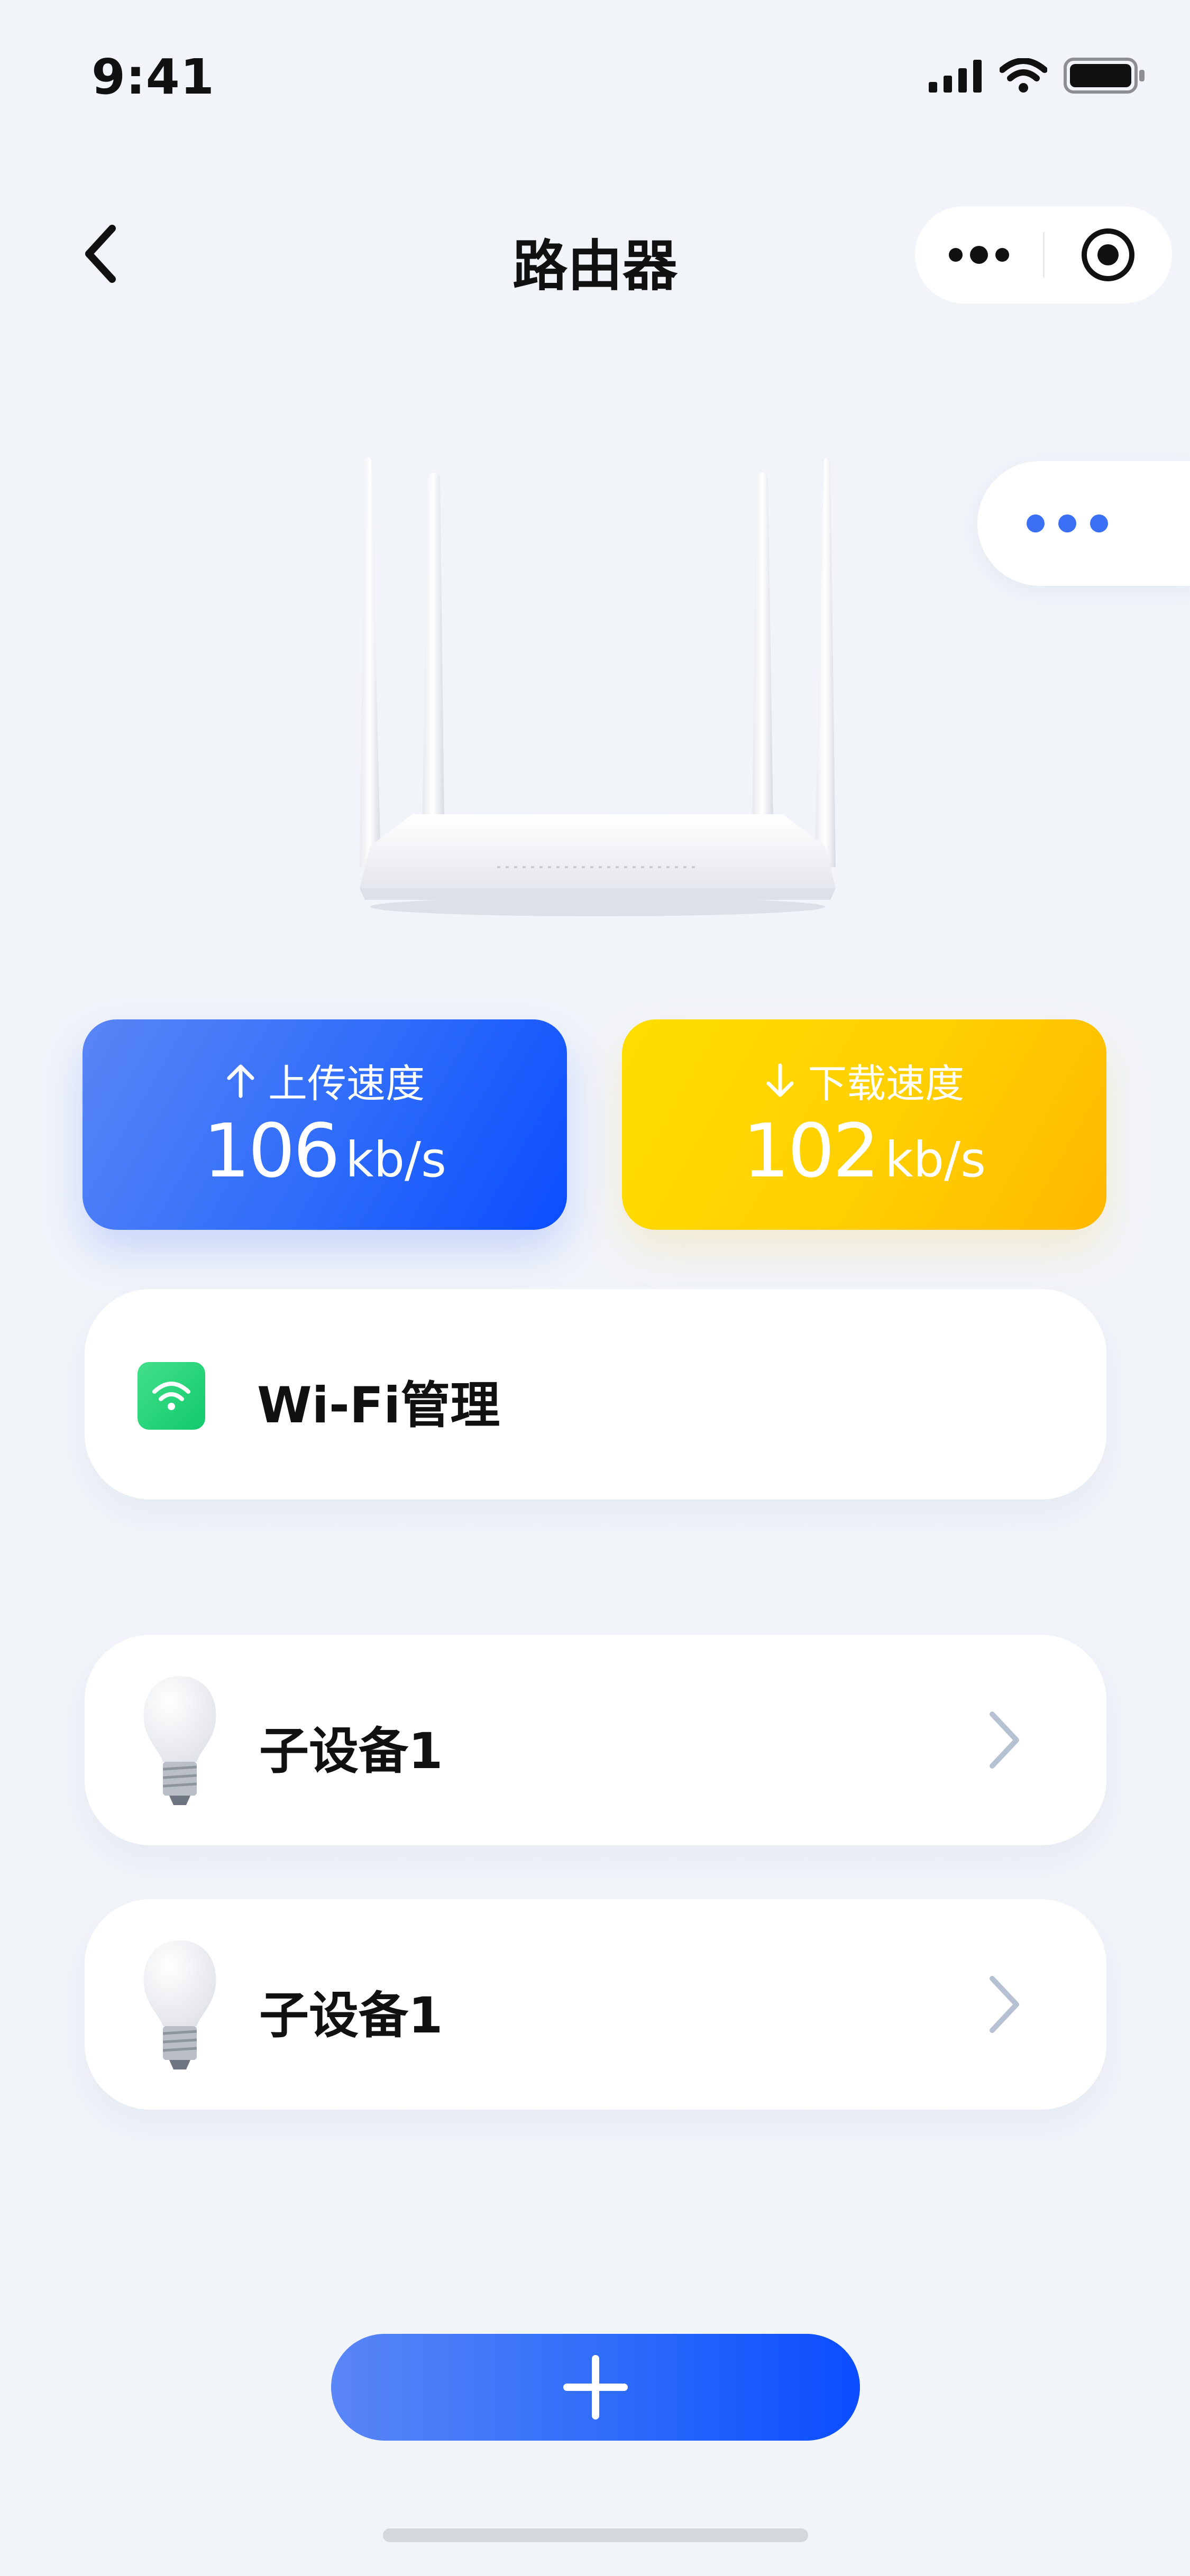 Image resolution: width=1190 pixels, height=2576 pixels. I want to click on capsule-close-button, so click(1108, 254).